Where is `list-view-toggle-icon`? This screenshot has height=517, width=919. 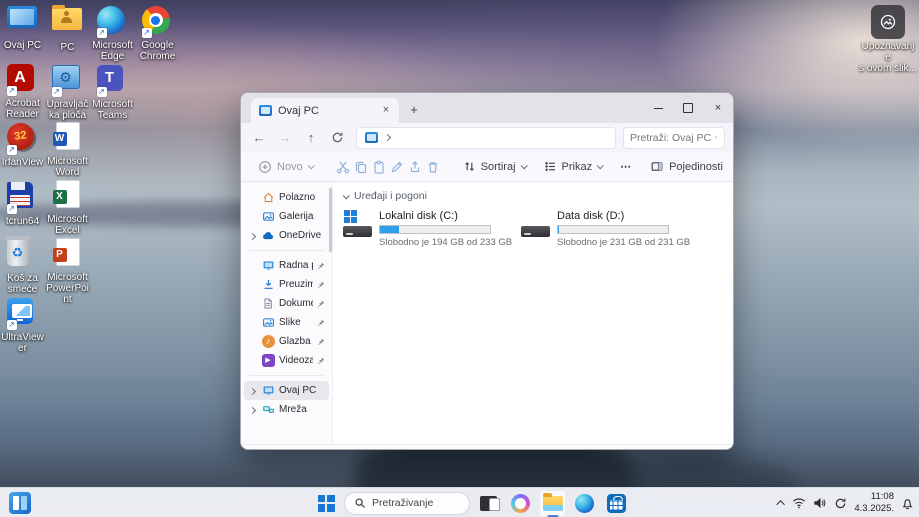 list-view-toggle-icon is located at coordinates (700, 450).